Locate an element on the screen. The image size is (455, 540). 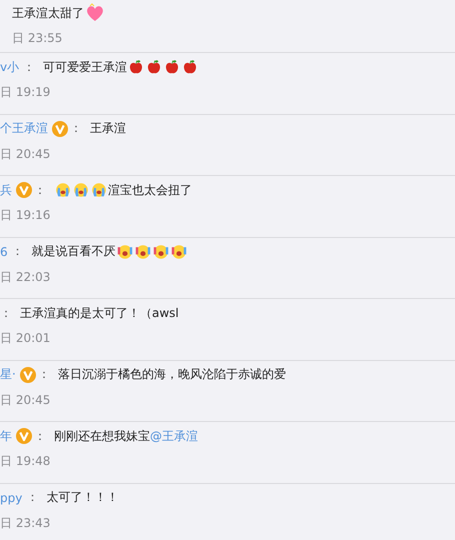
comment-time: 日 19:16 is located at coordinates (26, 215).